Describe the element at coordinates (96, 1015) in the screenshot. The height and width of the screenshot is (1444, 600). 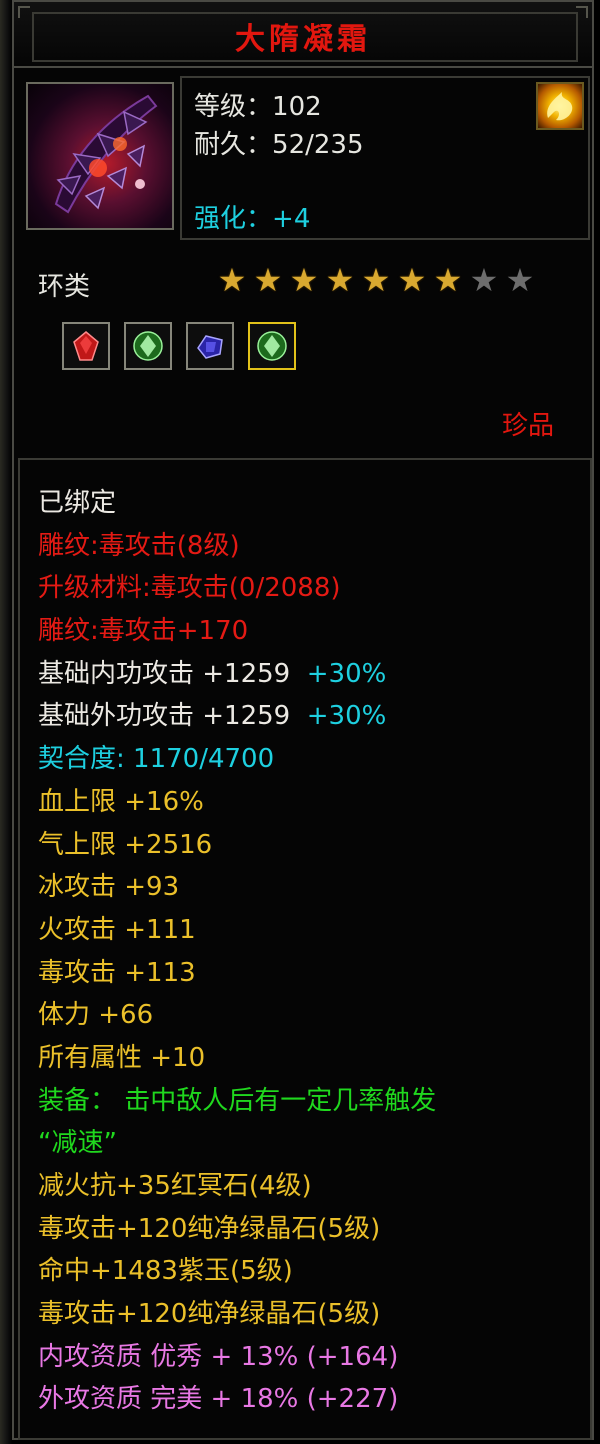
I see `stat-line: 体力 +66` at that location.